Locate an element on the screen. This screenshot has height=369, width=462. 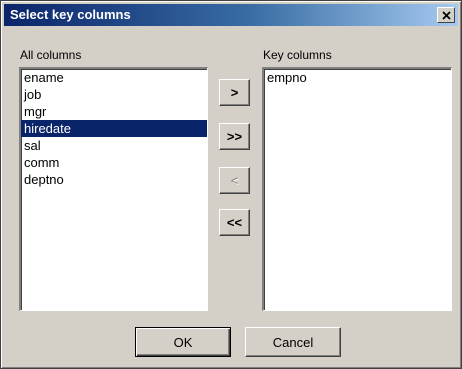
key-columns-label: Key columns is located at coordinates (297, 55).